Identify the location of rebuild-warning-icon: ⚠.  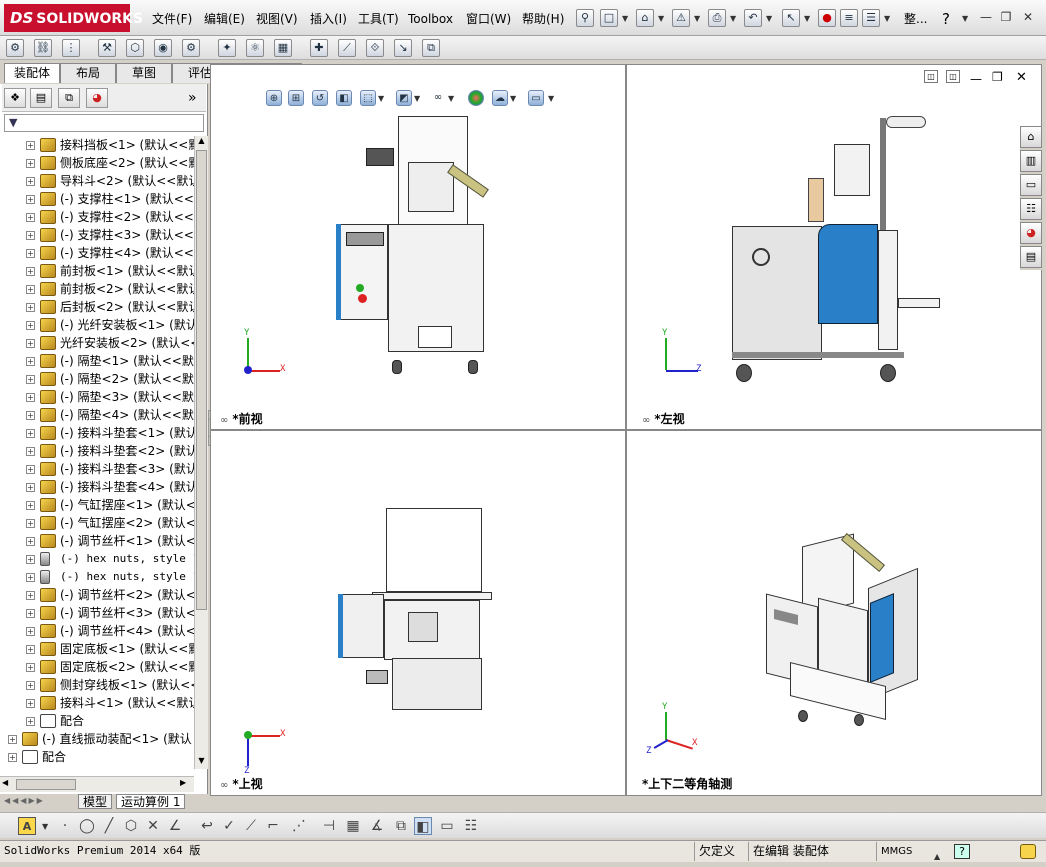
(681, 18).